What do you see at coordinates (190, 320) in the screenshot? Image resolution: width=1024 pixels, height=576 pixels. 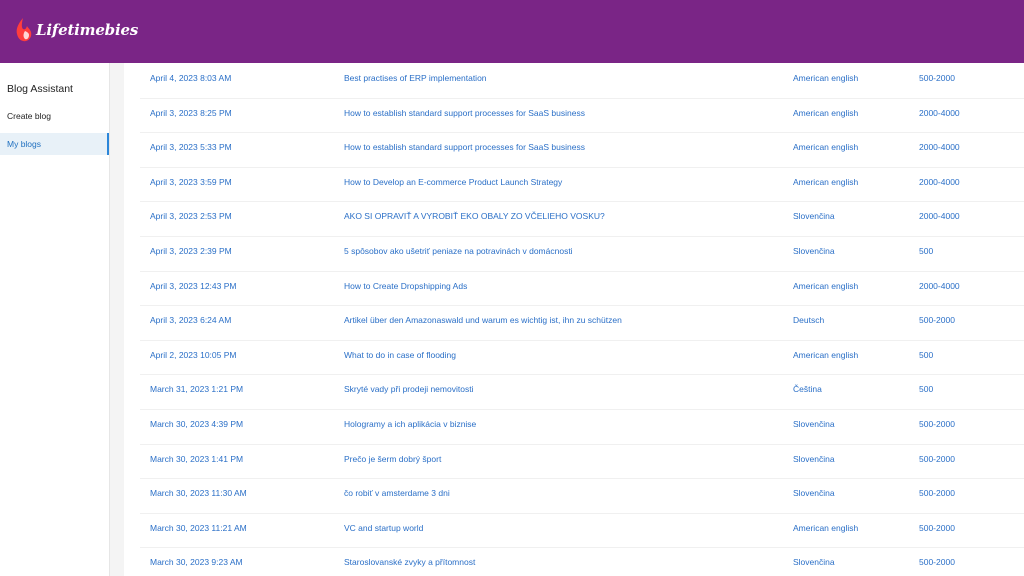 I see `blog-date: April 3, 2023 6:24 AM` at bounding box center [190, 320].